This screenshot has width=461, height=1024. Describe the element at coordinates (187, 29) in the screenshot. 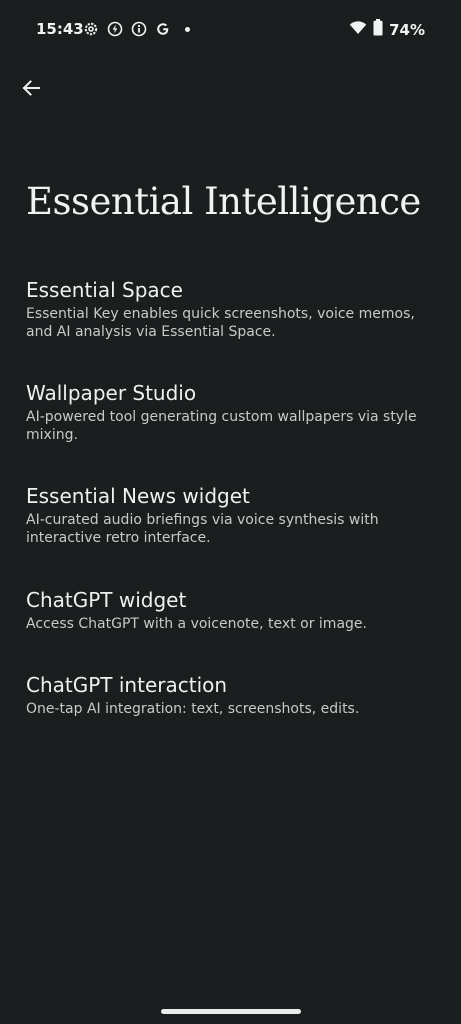

I see `notification-dot-icon` at that location.